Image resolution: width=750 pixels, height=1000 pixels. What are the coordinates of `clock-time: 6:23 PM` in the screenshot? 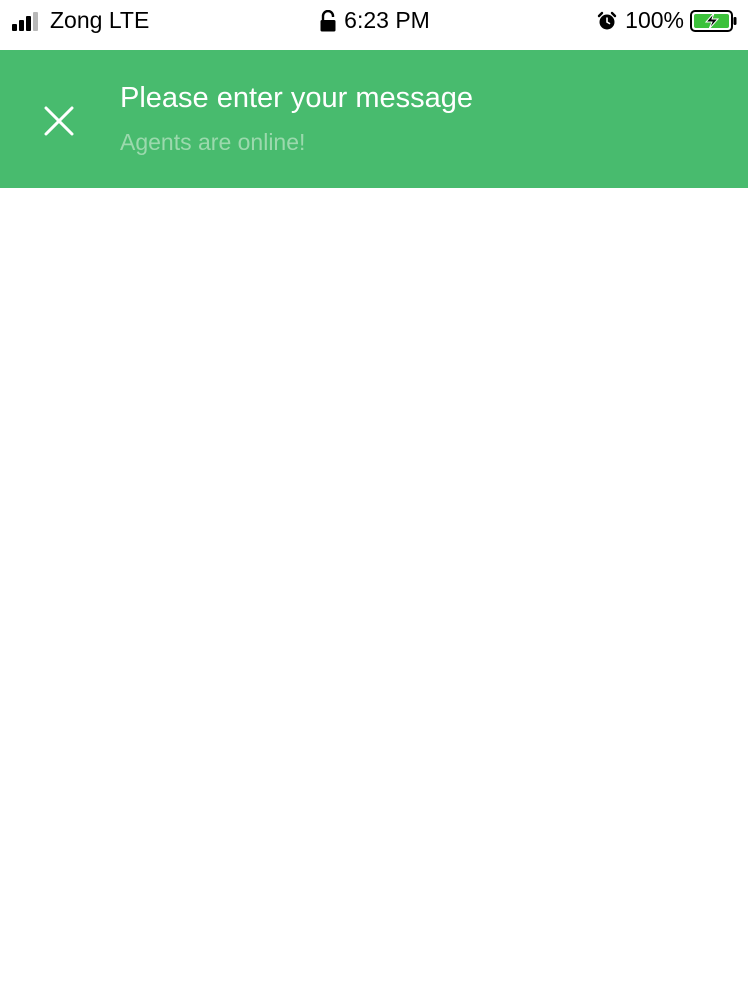 It's located at (387, 20).